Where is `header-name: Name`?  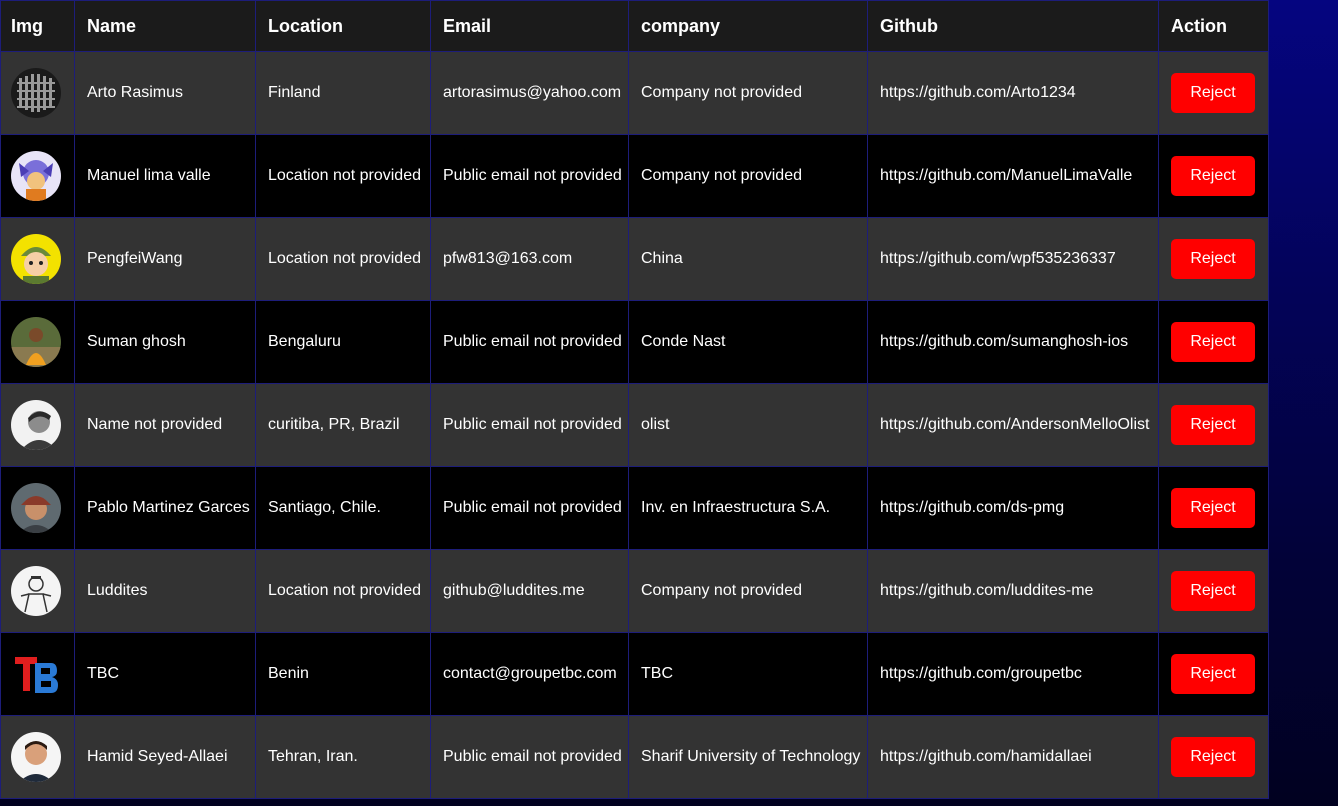
header-name: Name is located at coordinates (165, 26).